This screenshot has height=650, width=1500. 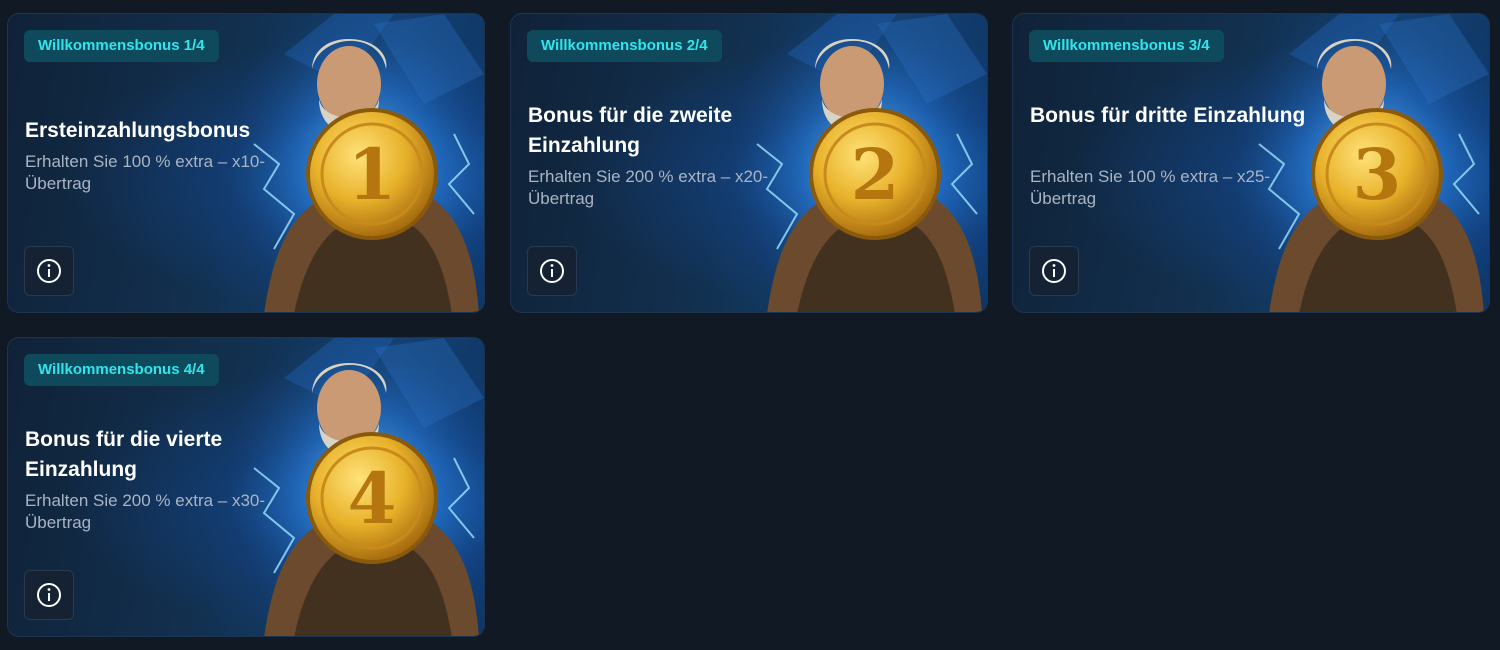 What do you see at coordinates (124, 454) in the screenshot?
I see `bonus-title: Bonus für die vierte Einzahlung` at bounding box center [124, 454].